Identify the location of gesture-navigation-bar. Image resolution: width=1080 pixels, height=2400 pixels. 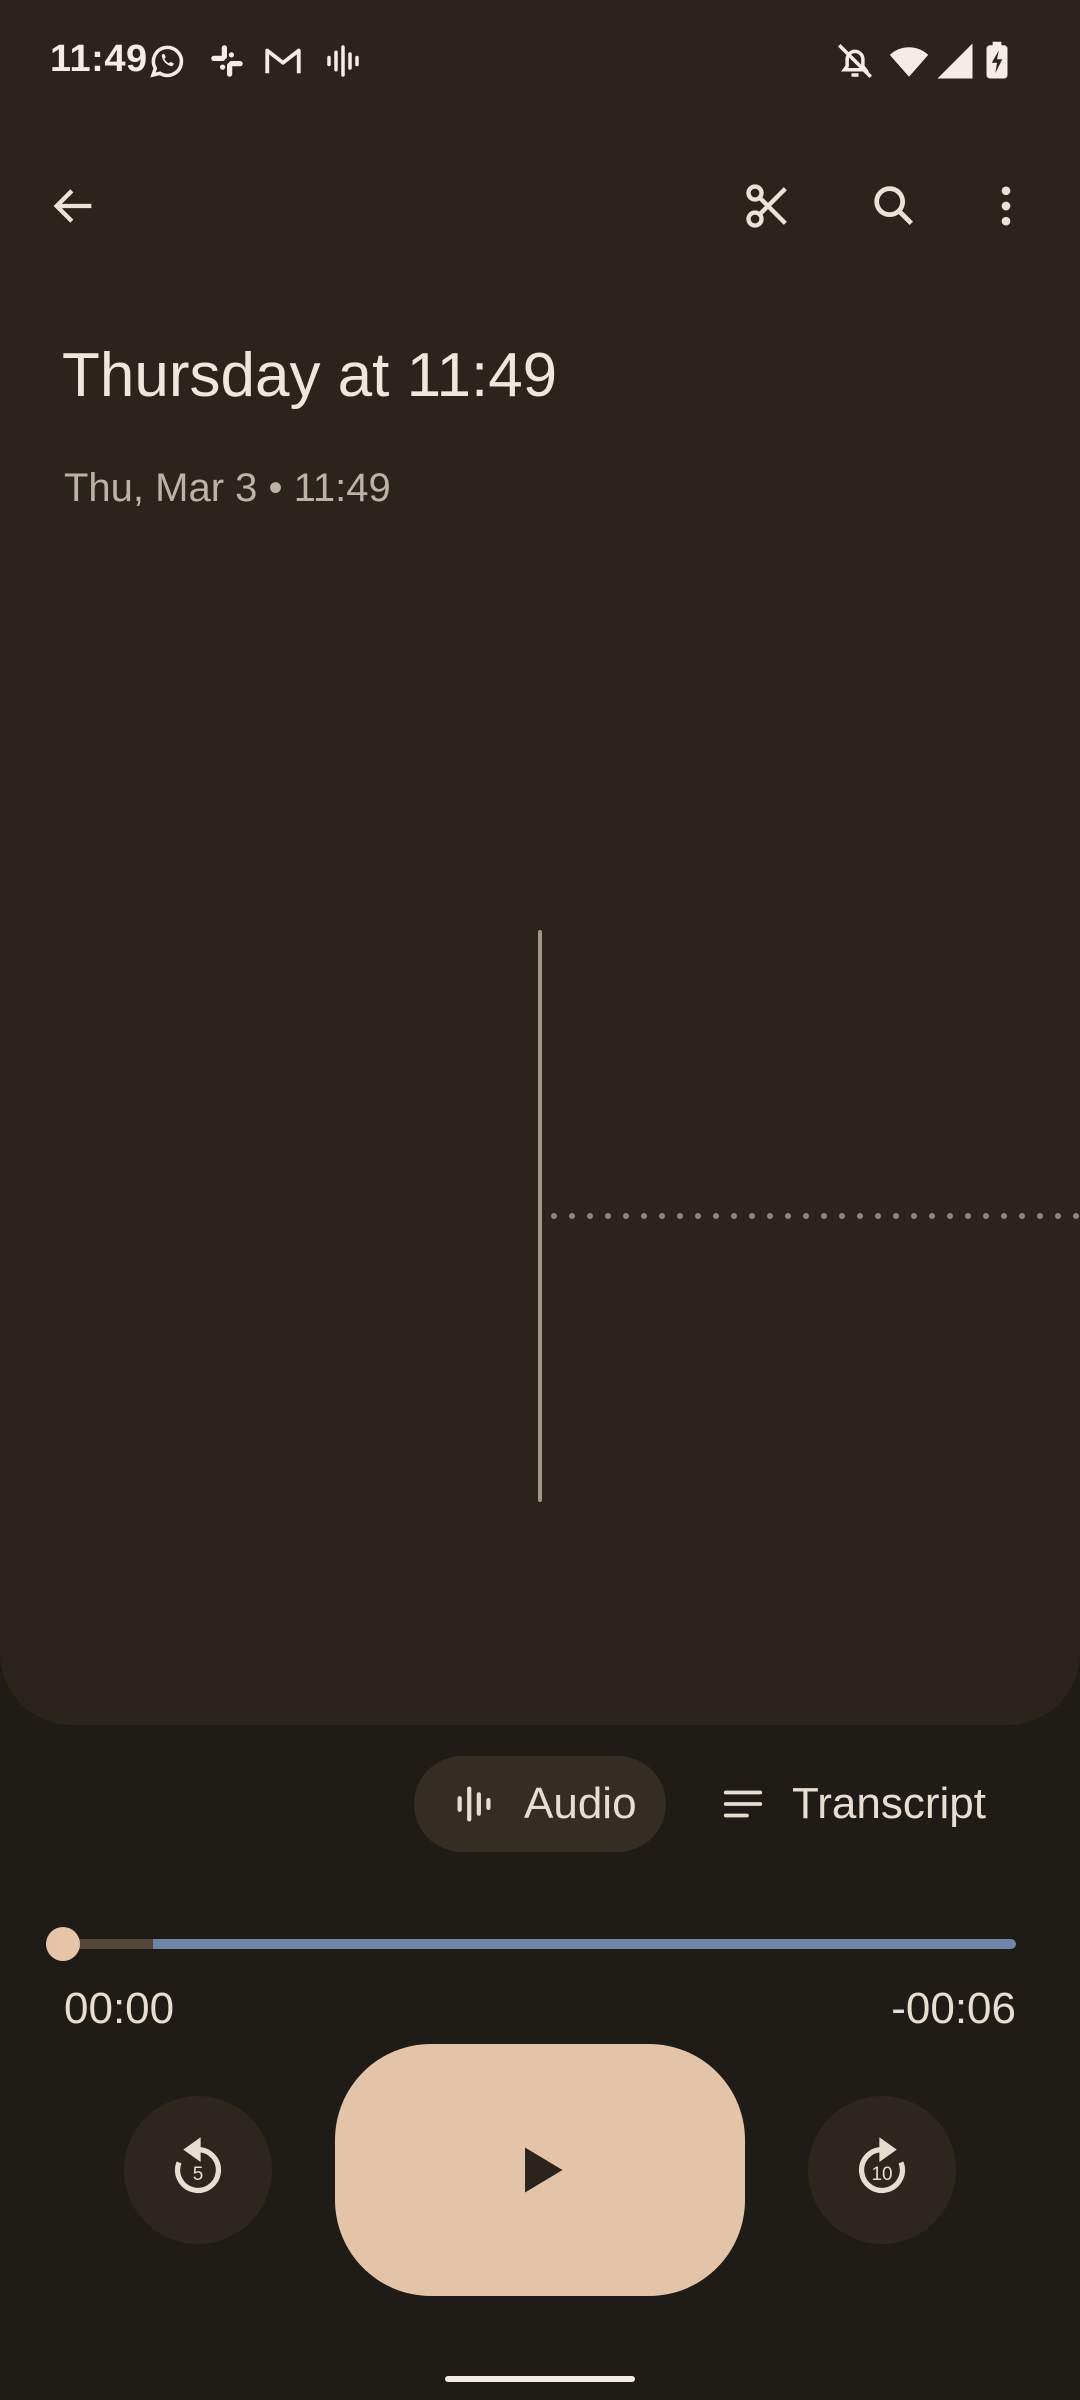
(540, 2379).